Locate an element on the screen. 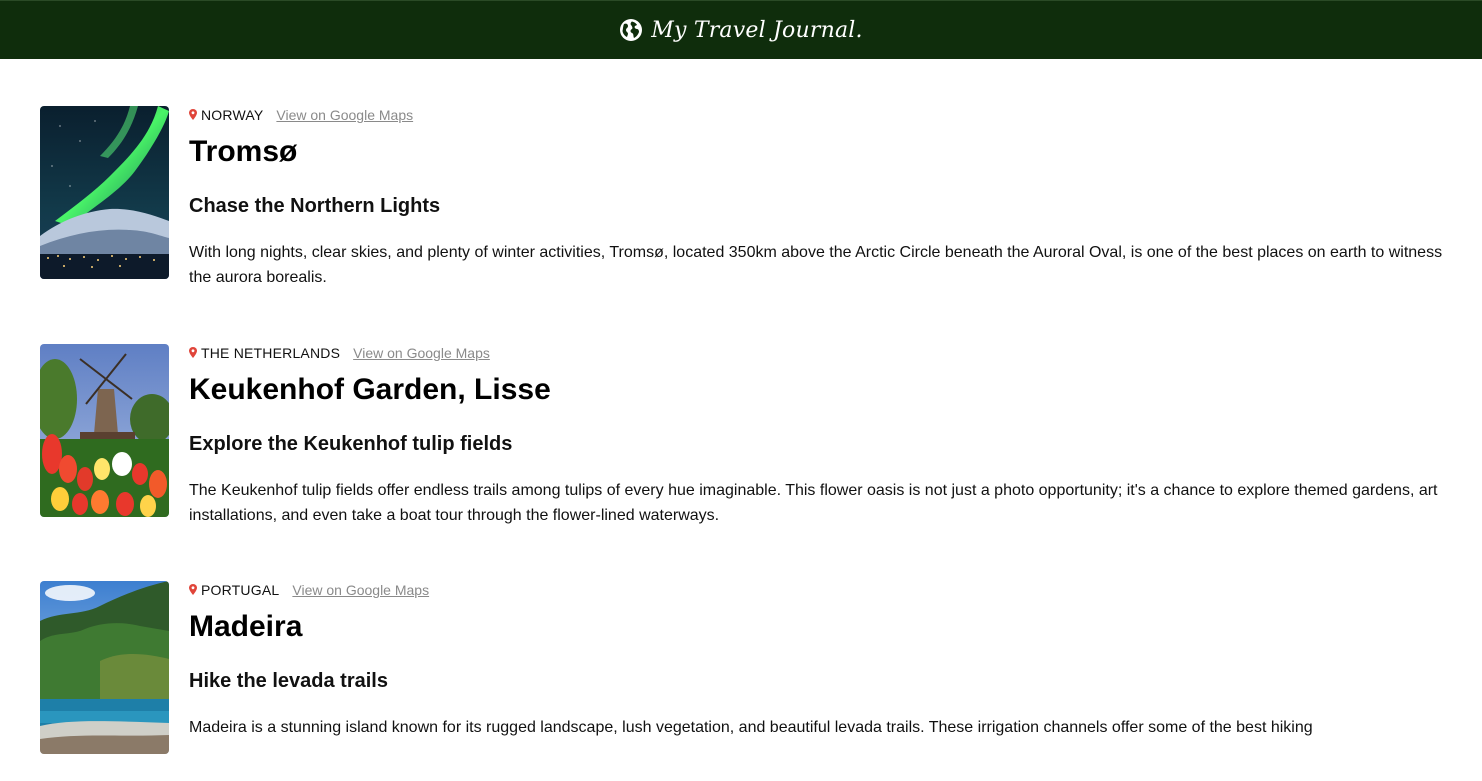  brand-title: My Travel Journal. is located at coordinates (757, 30).